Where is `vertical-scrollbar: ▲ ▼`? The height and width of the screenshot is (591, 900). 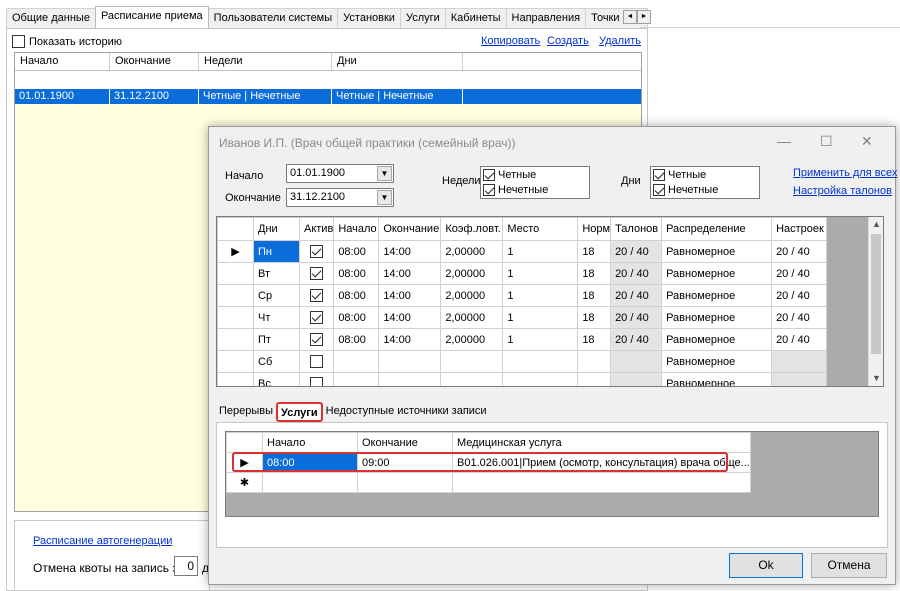 vertical-scrollbar: ▲ ▼ is located at coordinates (875, 301).